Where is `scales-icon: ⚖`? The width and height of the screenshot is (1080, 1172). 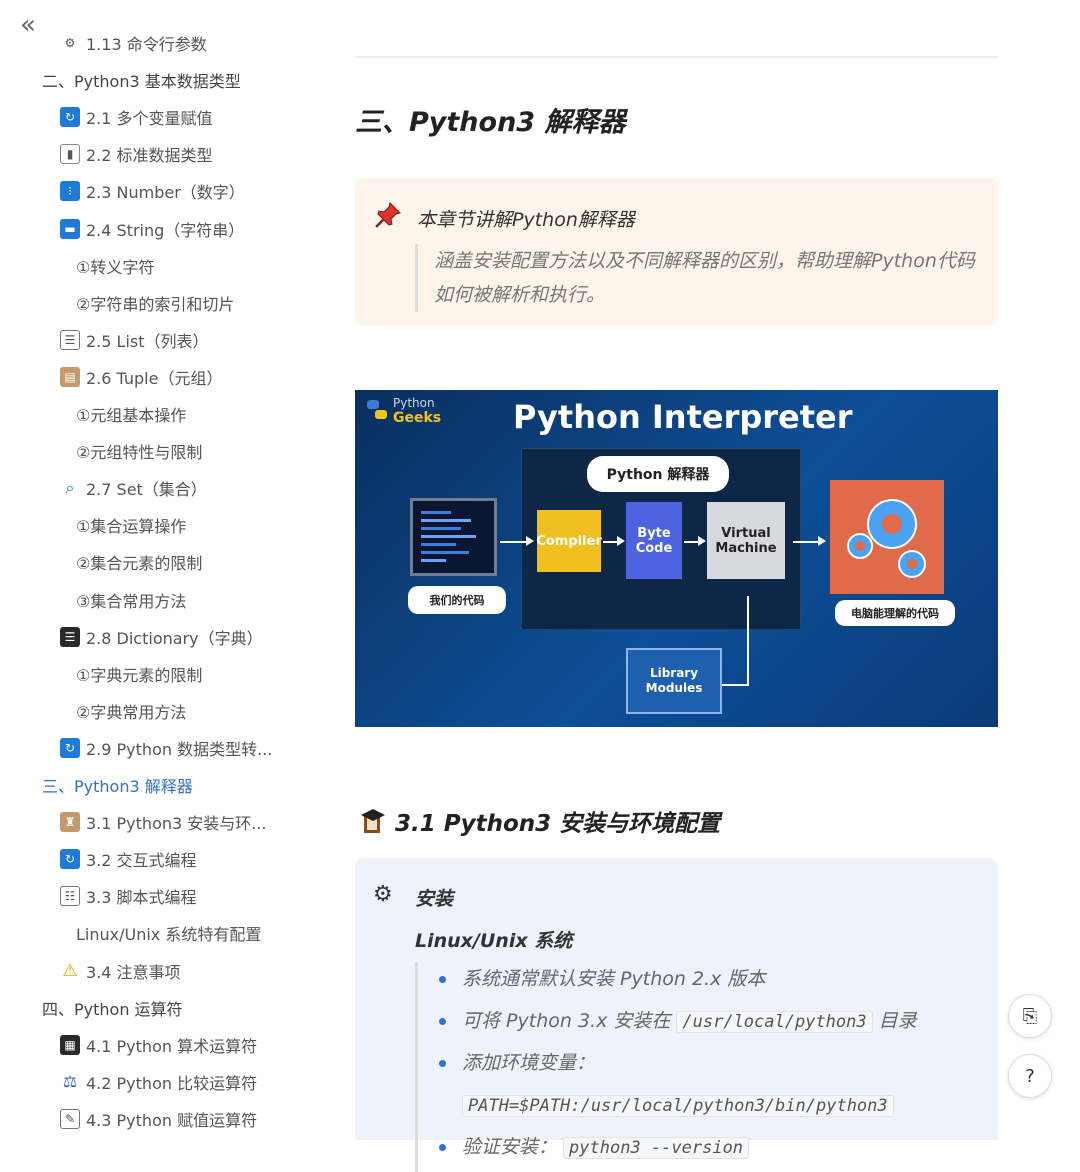
scales-icon: ⚖ is located at coordinates (70, 1082).